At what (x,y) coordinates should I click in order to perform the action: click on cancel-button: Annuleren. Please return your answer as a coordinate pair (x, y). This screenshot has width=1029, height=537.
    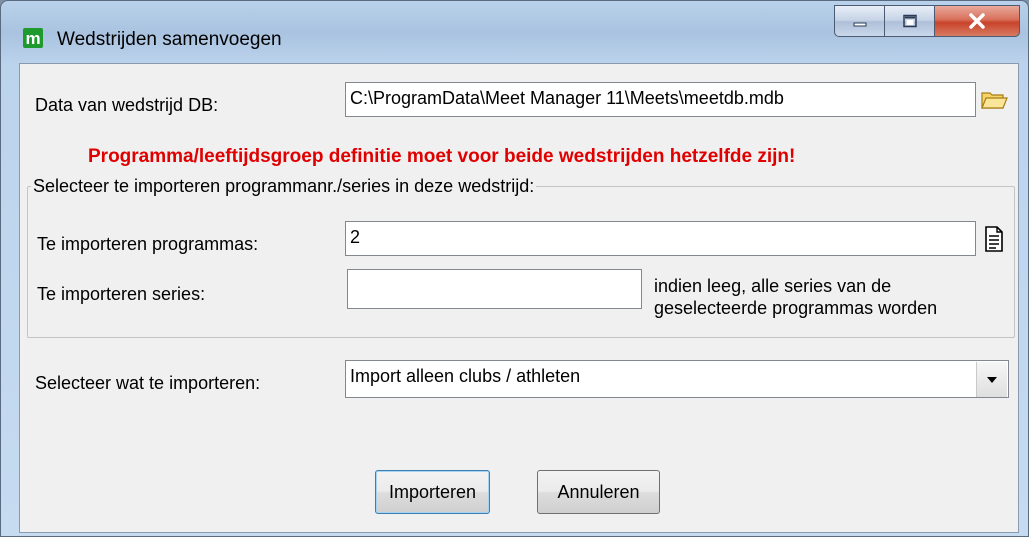
    Looking at the image, I should click on (598, 492).